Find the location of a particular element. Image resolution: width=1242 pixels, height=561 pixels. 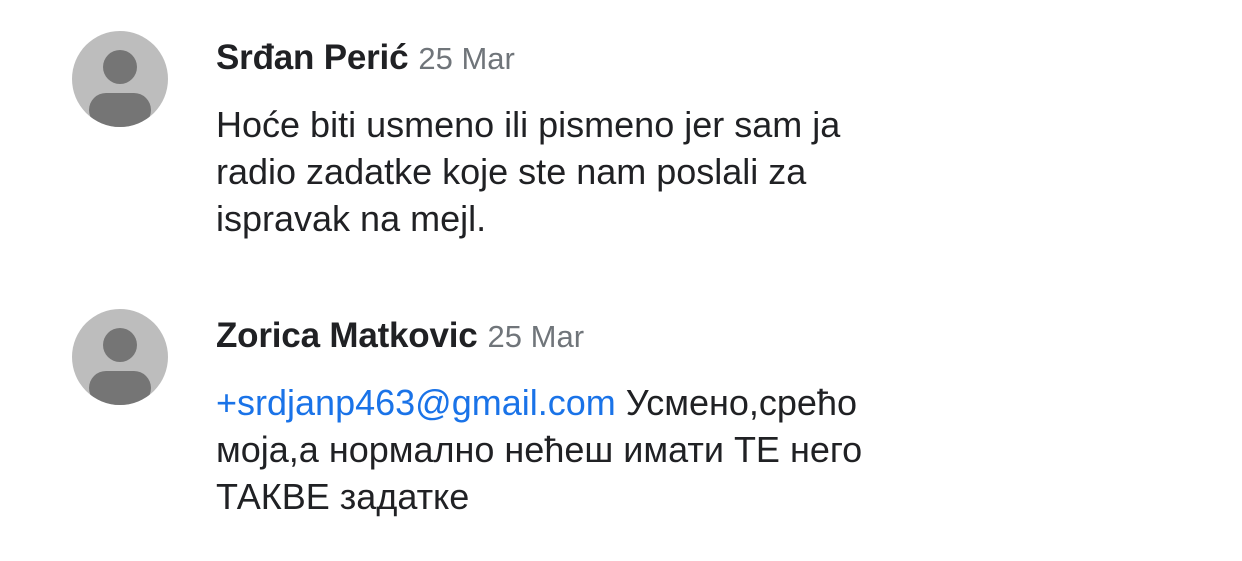

comment-author: Zorica Matkovic is located at coordinates (347, 335).